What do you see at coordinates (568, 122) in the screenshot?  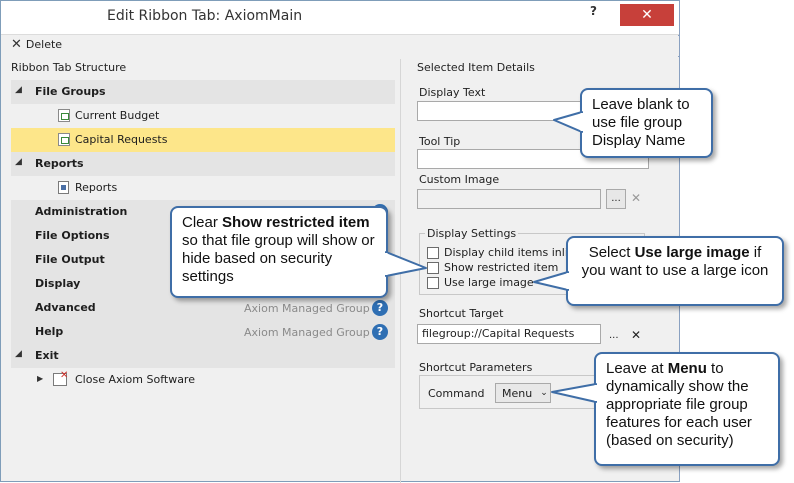 I see `tail-display-text` at bounding box center [568, 122].